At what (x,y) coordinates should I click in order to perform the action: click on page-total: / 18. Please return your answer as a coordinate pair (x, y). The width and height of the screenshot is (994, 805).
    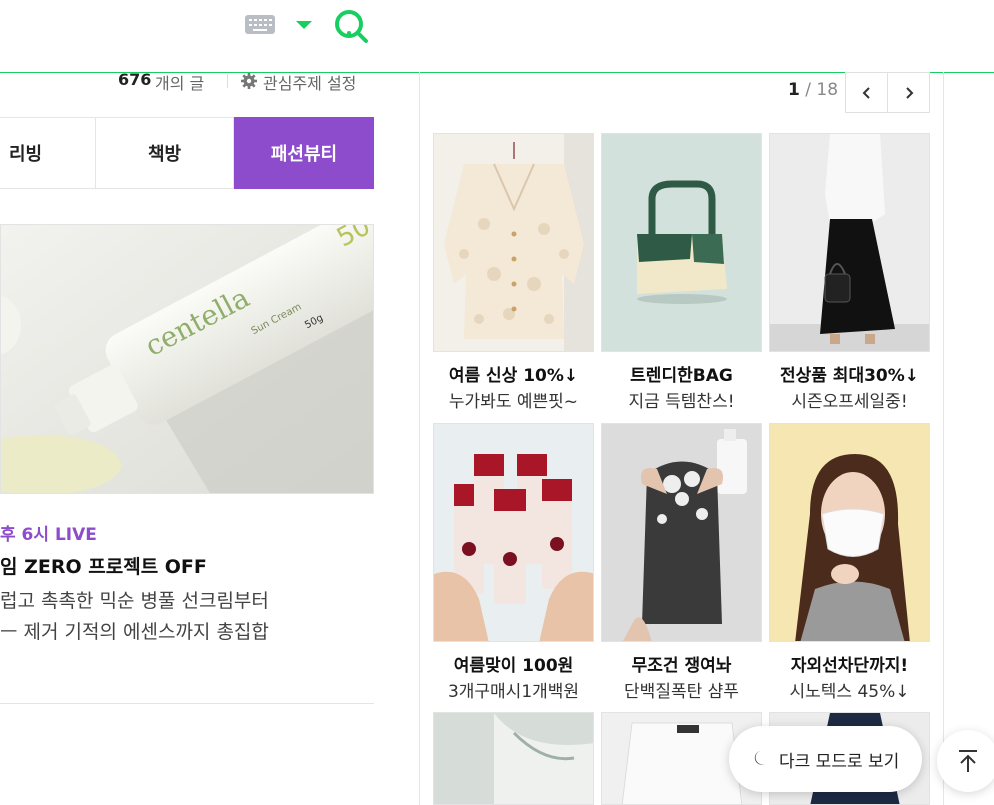
    Looking at the image, I should click on (822, 90).